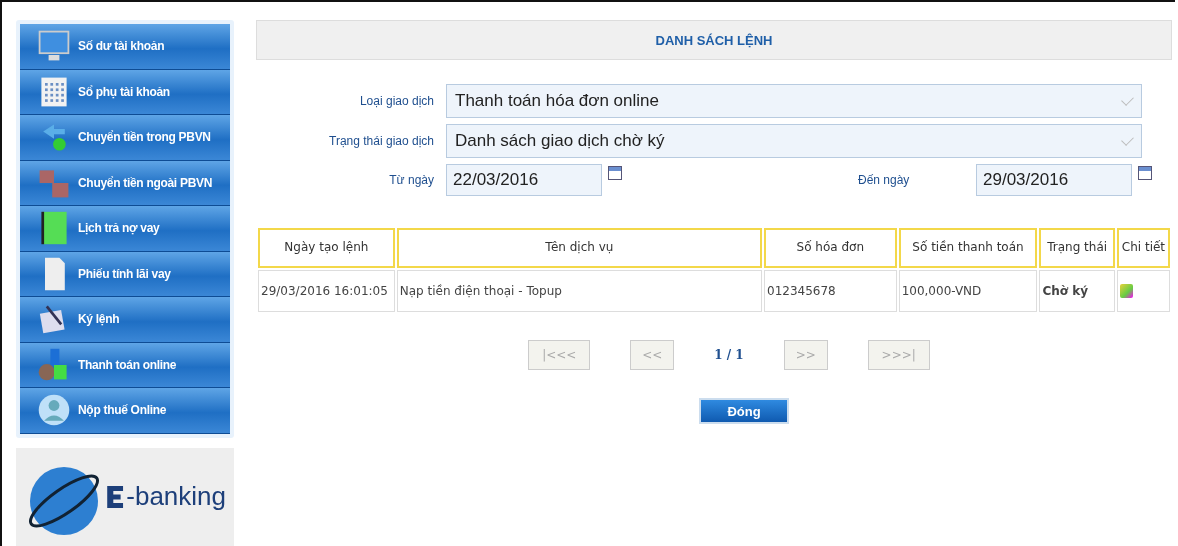  Describe the element at coordinates (524, 180) in the screenshot. I see `from-date-field: 22/03/2016` at that location.